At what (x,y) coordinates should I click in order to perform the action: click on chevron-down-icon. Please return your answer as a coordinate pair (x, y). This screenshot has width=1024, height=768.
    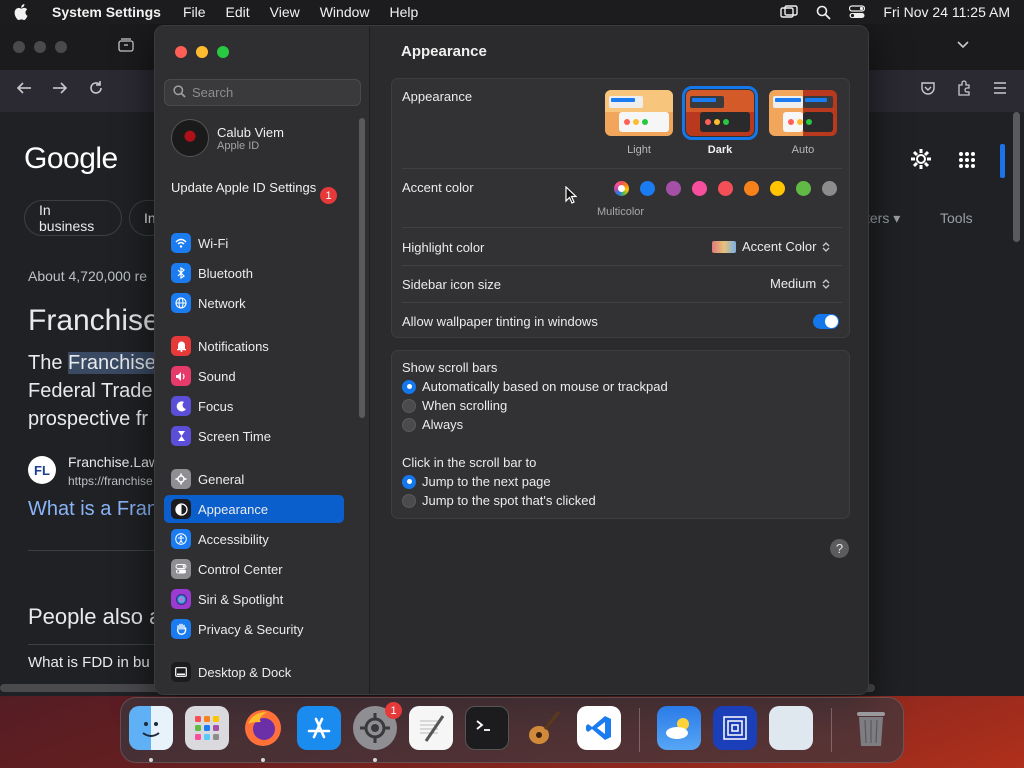
    Looking at the image, I should click on (963, 46).